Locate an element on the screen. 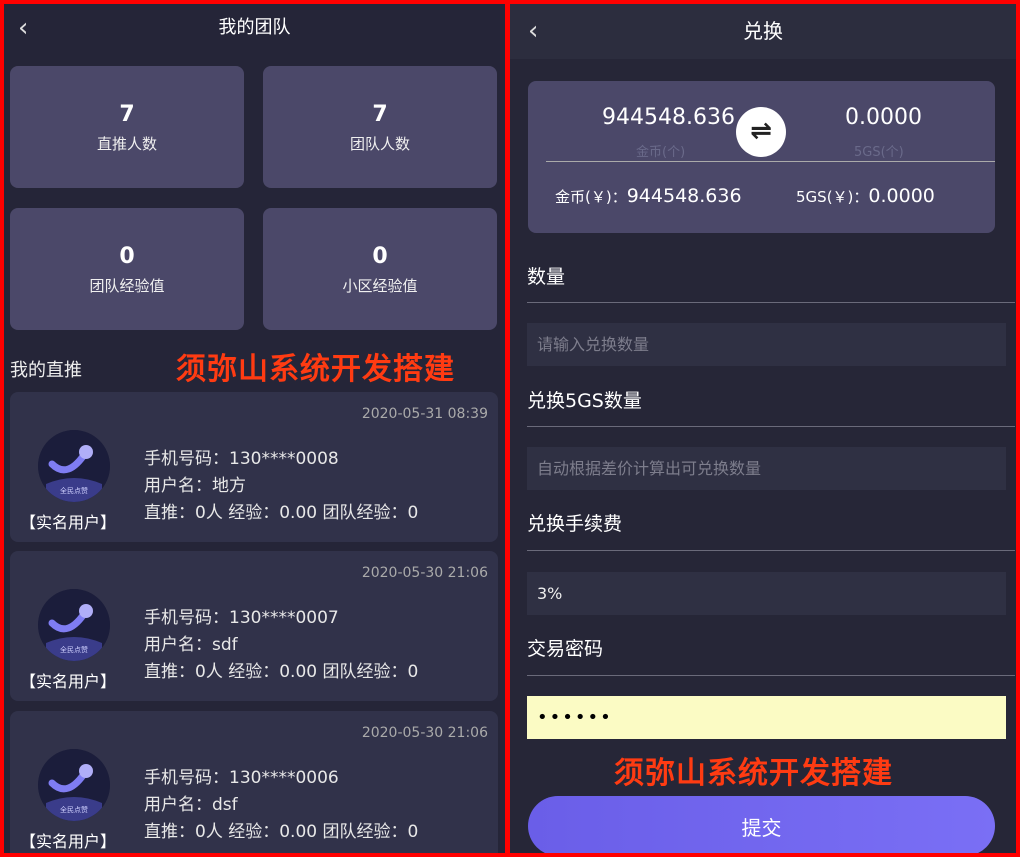  stat-direct-count: 7 直推人数 is located at coordinates (127, 127).